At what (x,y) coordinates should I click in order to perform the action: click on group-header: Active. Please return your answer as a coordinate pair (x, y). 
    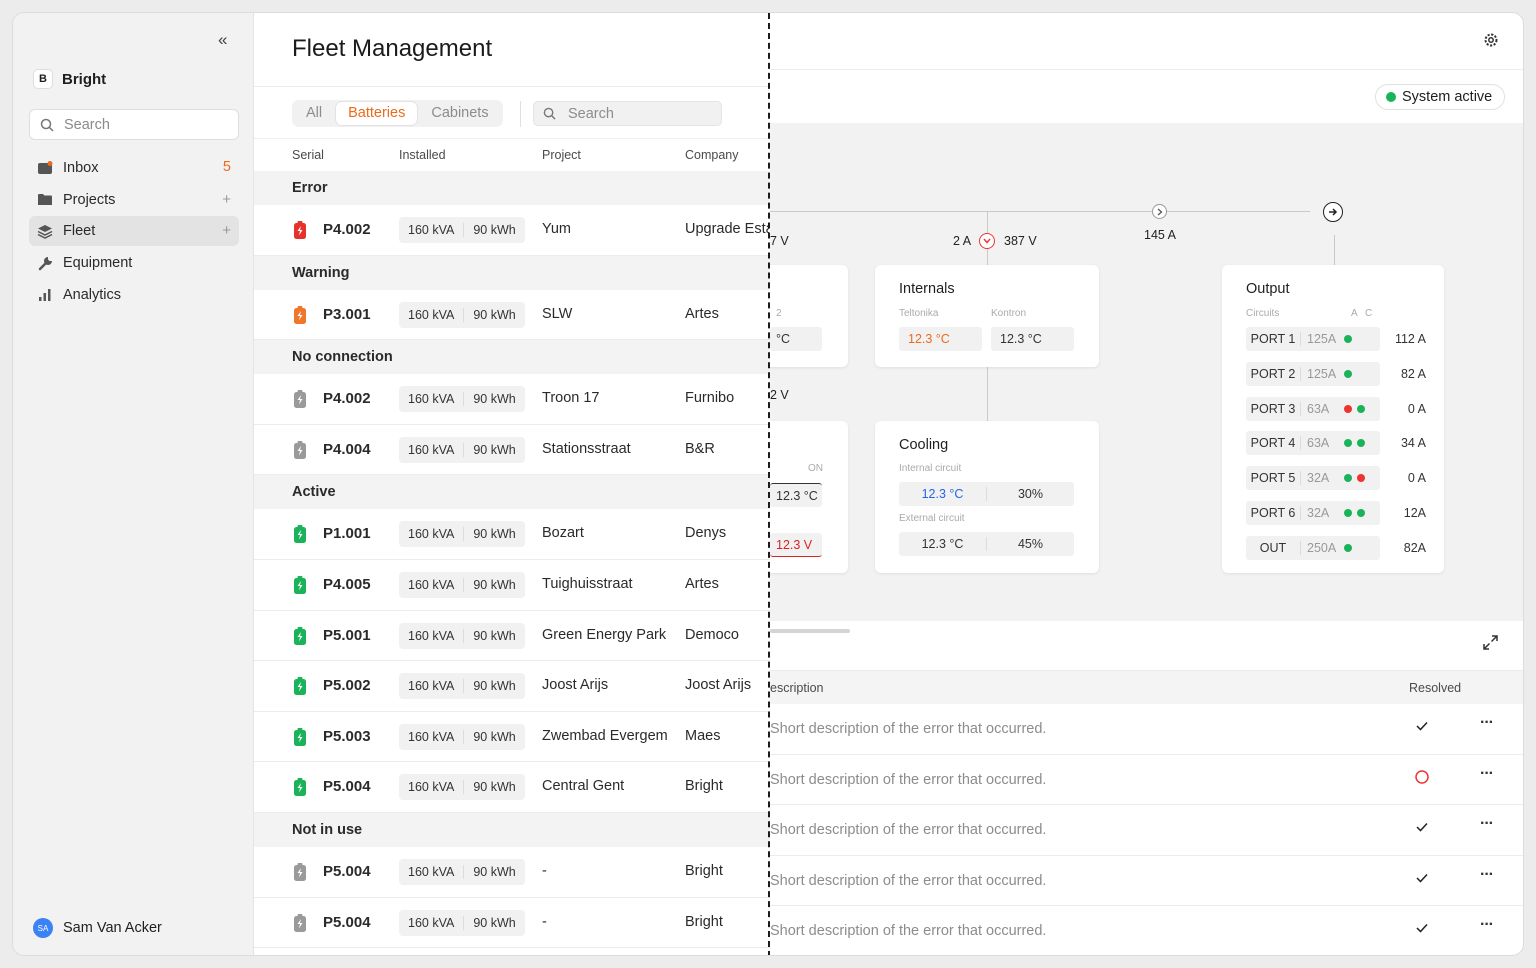
    Looking at the image, I should click on (512, 492).